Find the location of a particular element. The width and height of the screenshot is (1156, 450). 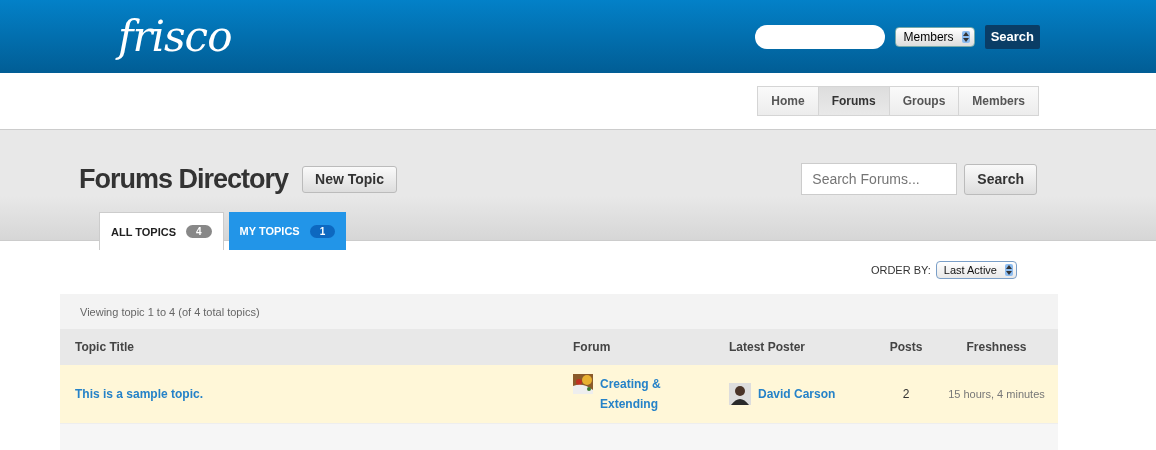

count-badge: 4 is located at coordinates (199, 231).